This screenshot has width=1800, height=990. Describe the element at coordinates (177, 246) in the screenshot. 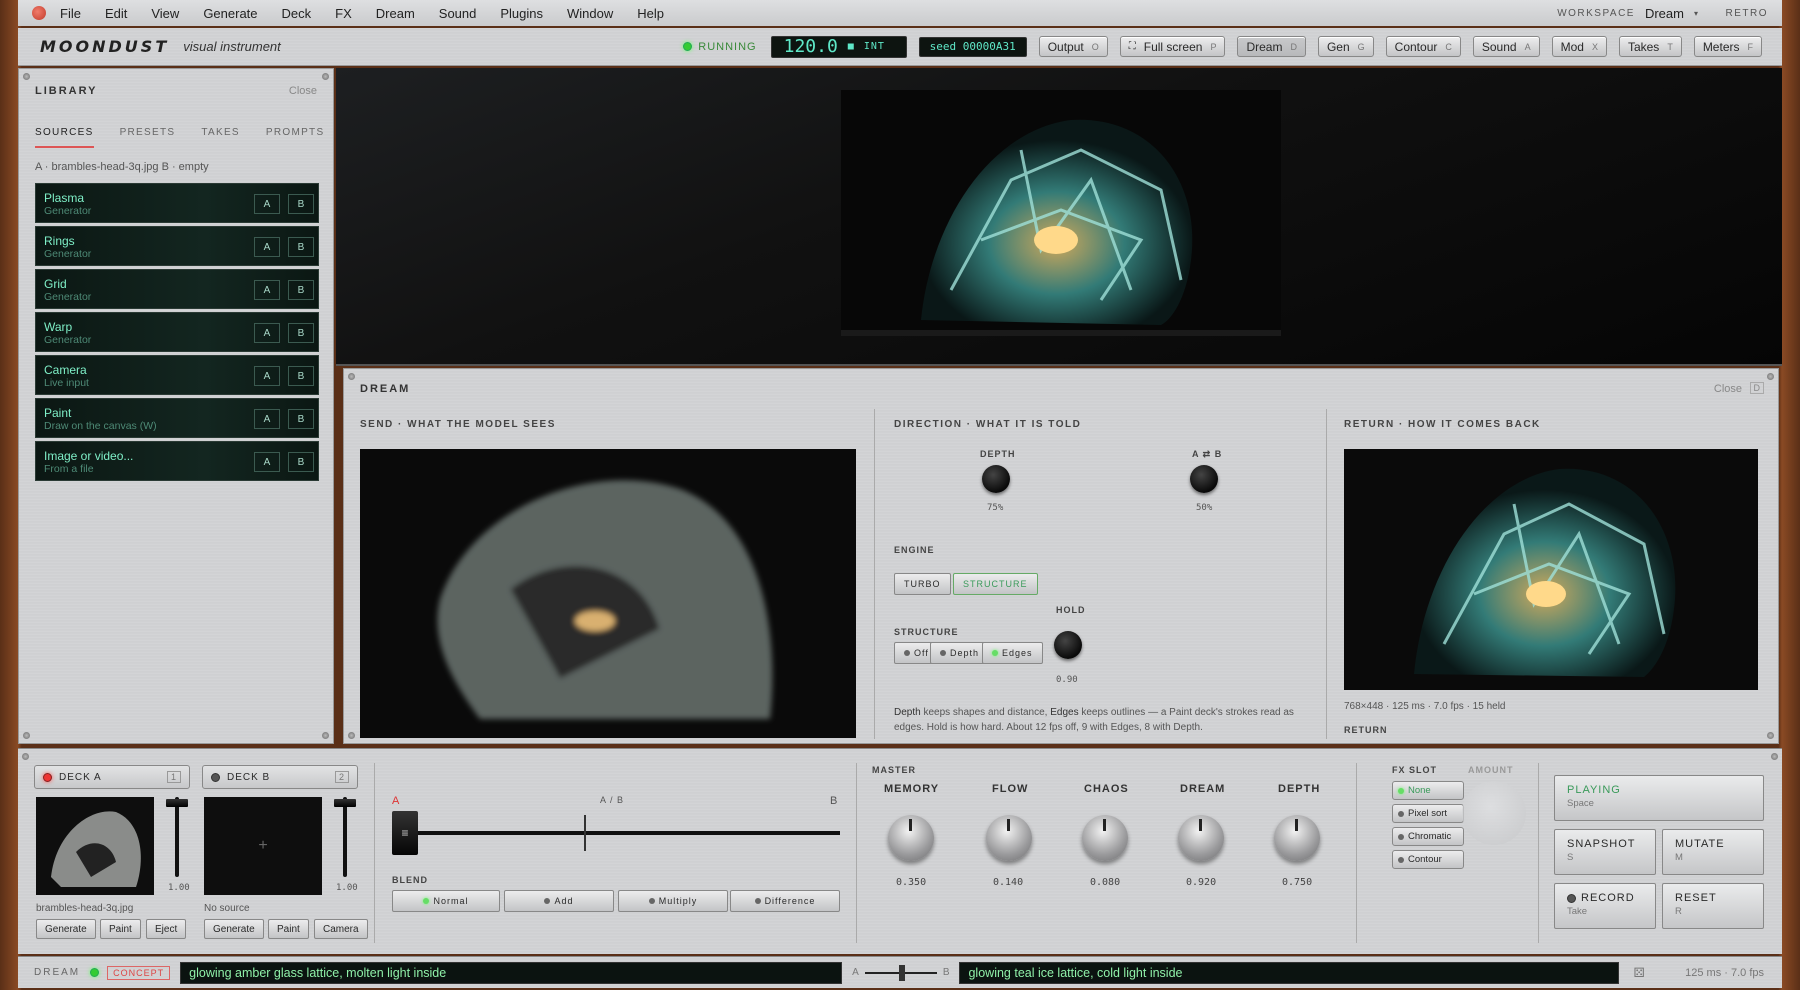

I see `list-item: Rings Generator A B` at that location.